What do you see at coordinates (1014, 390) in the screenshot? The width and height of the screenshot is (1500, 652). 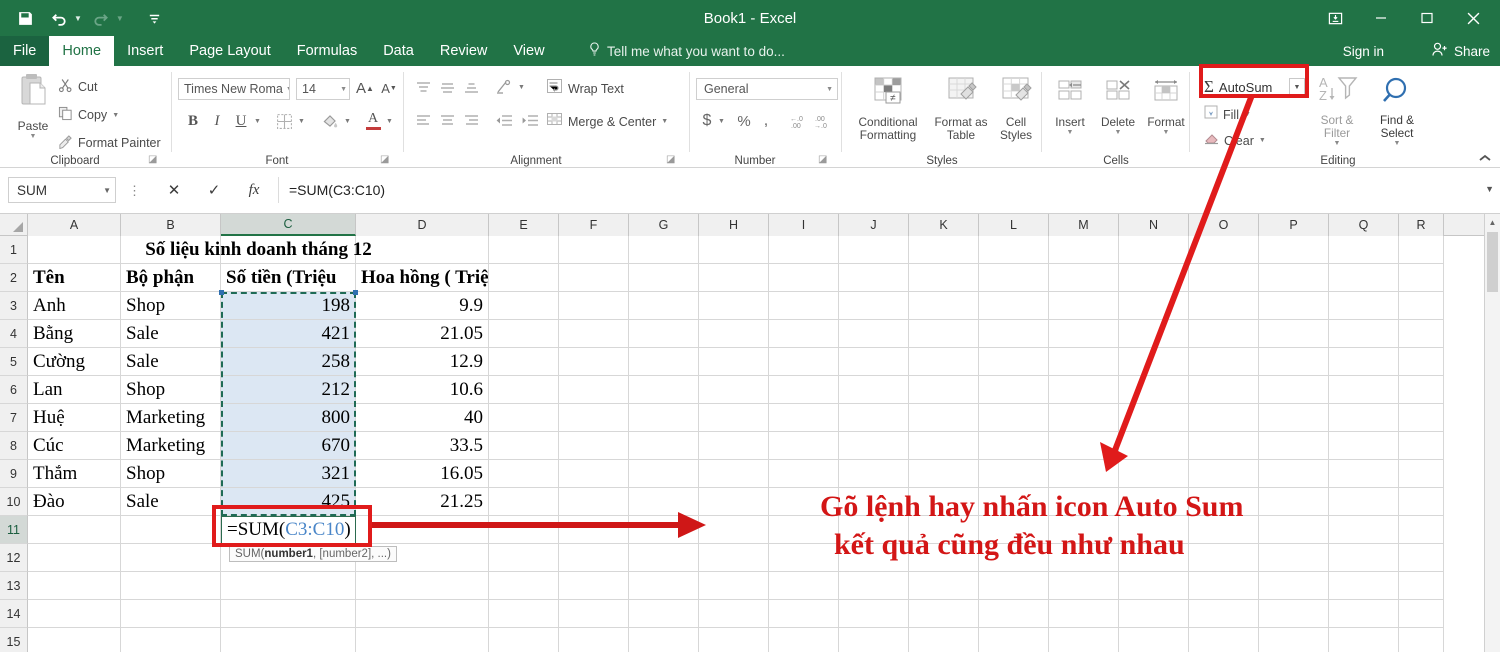 I see `cell-L6` at bounding box center [1014, 390].